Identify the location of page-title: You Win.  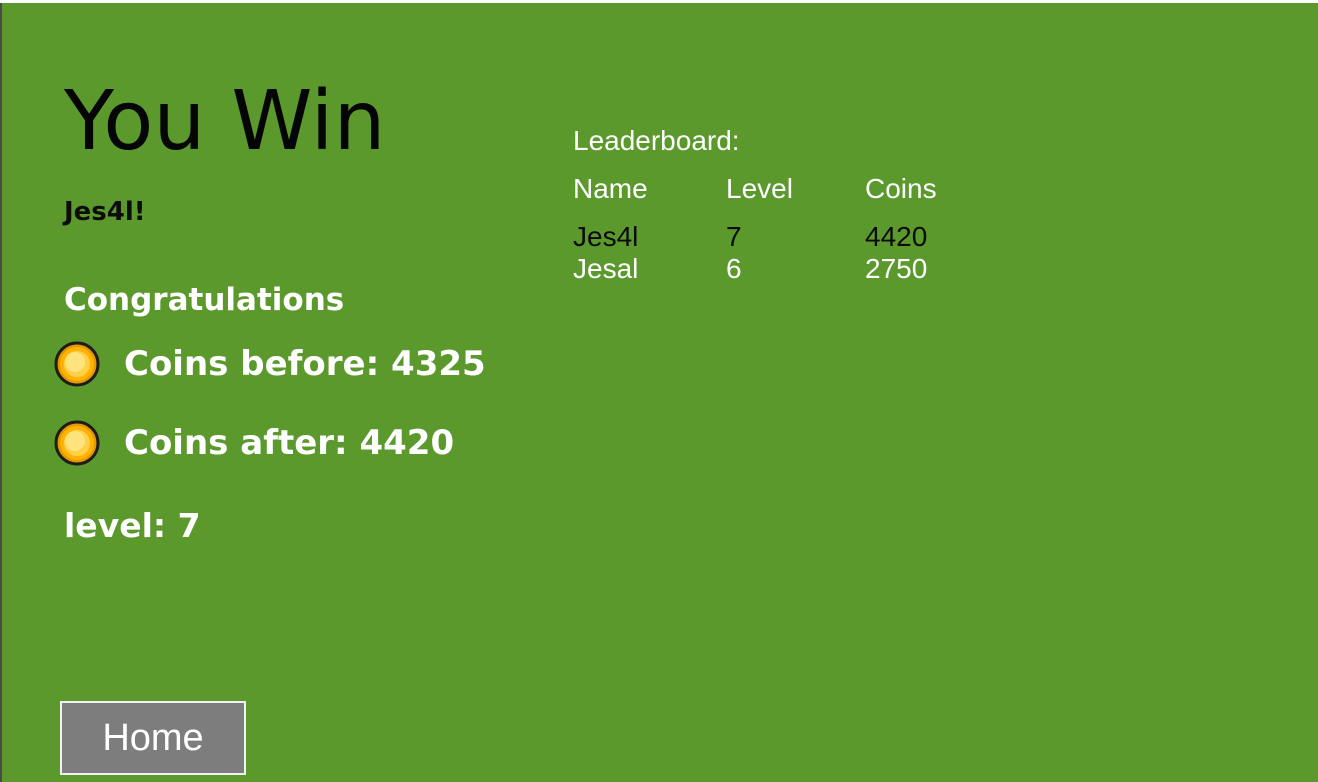
(225, 121).